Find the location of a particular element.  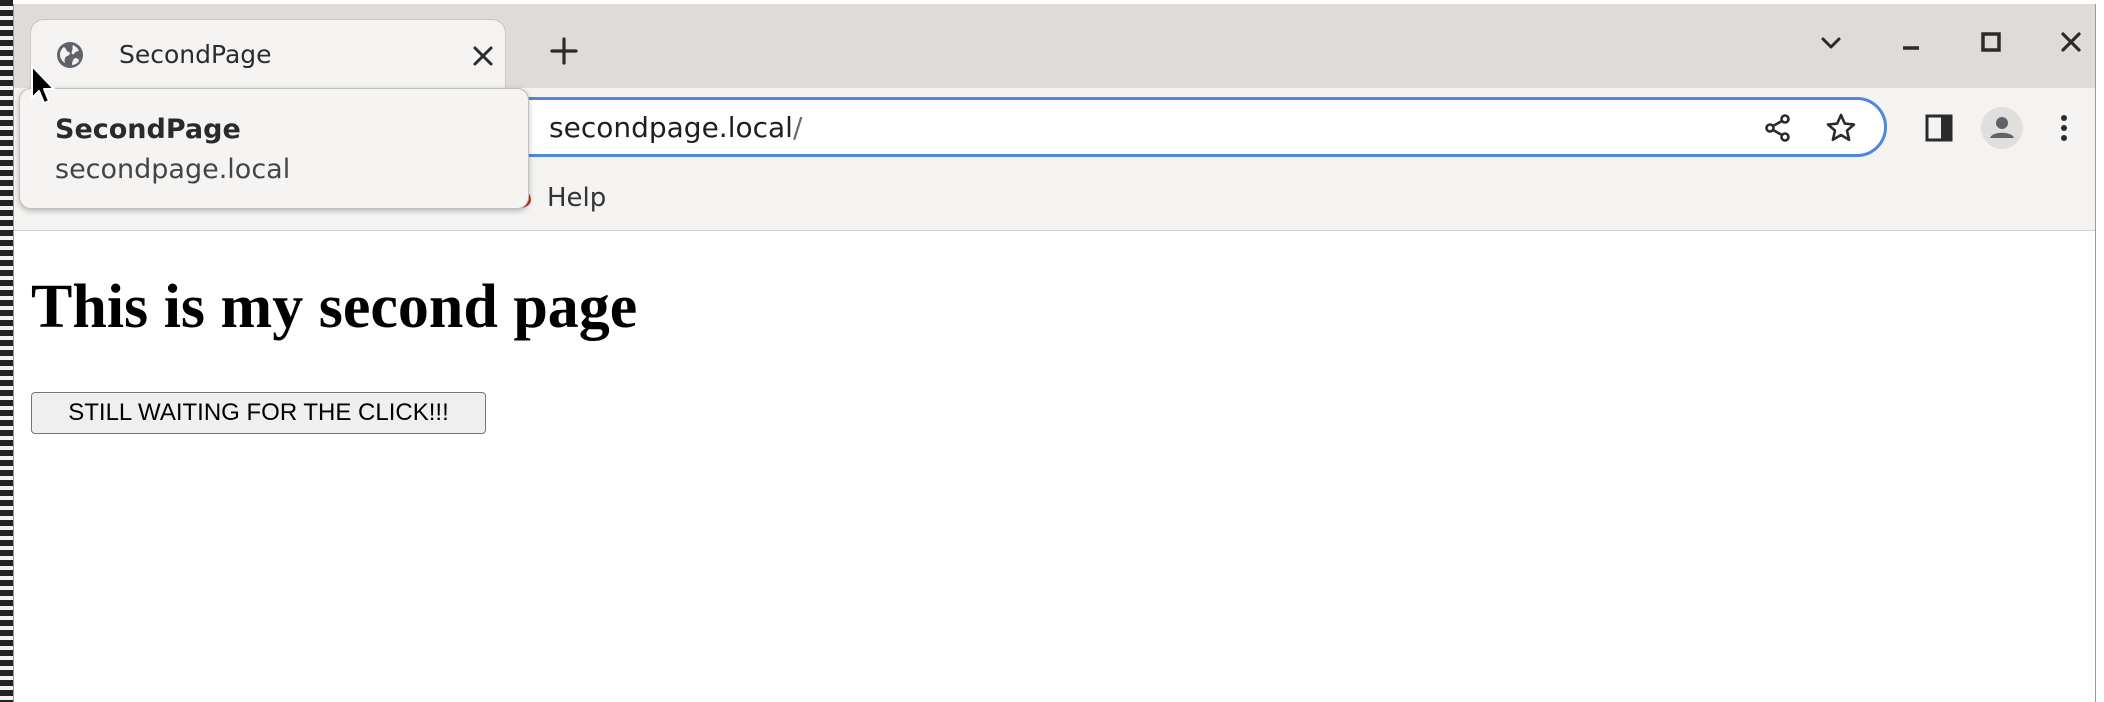

tab-secondpage: SecondPage is located at coordinates (268, 53).